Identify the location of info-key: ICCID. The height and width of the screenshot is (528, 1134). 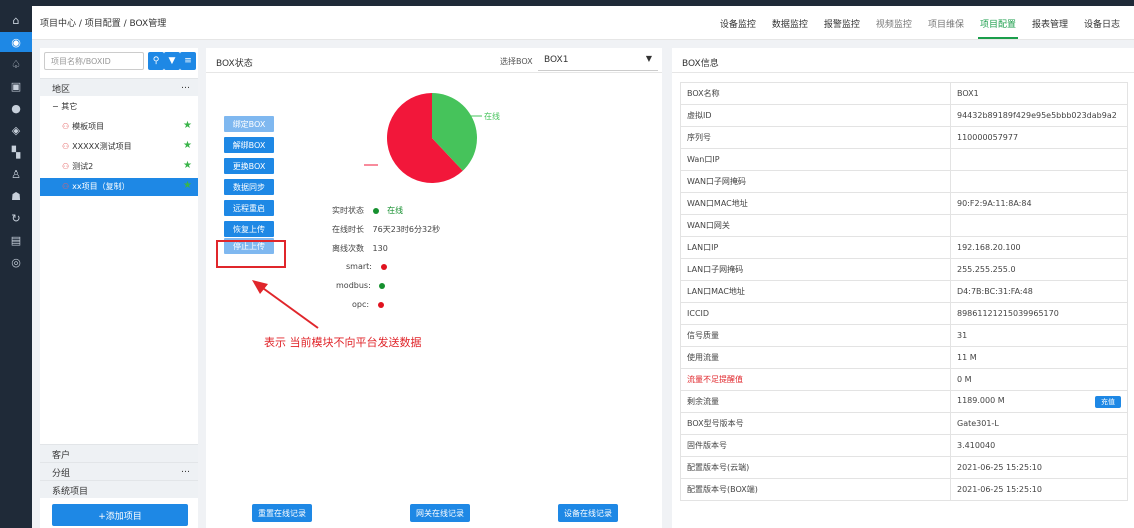
(815, 313).